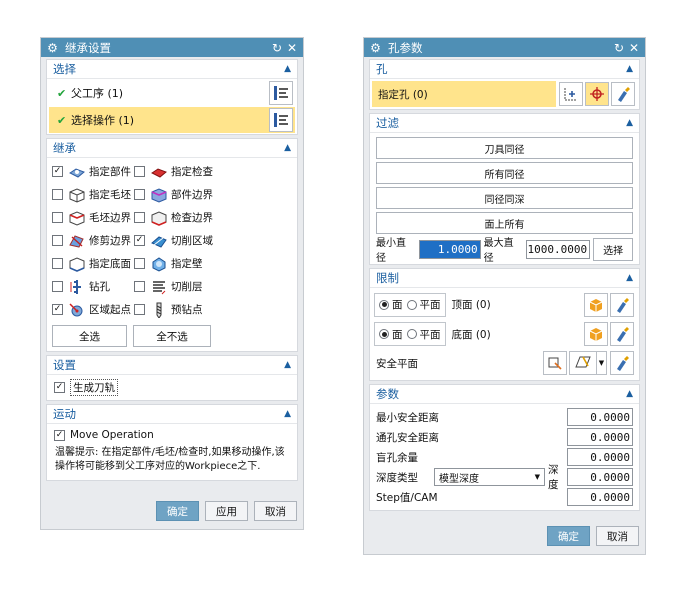  I want to click on chevron-down-icon: ▼, so click(602, 363).